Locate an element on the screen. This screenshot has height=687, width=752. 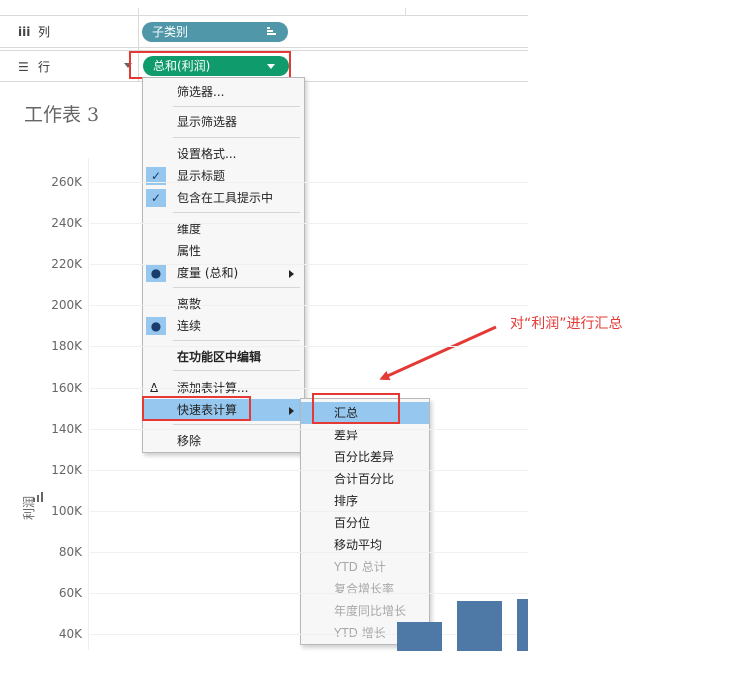
y-tick-label: 60K is located at coordinates (70, 593).